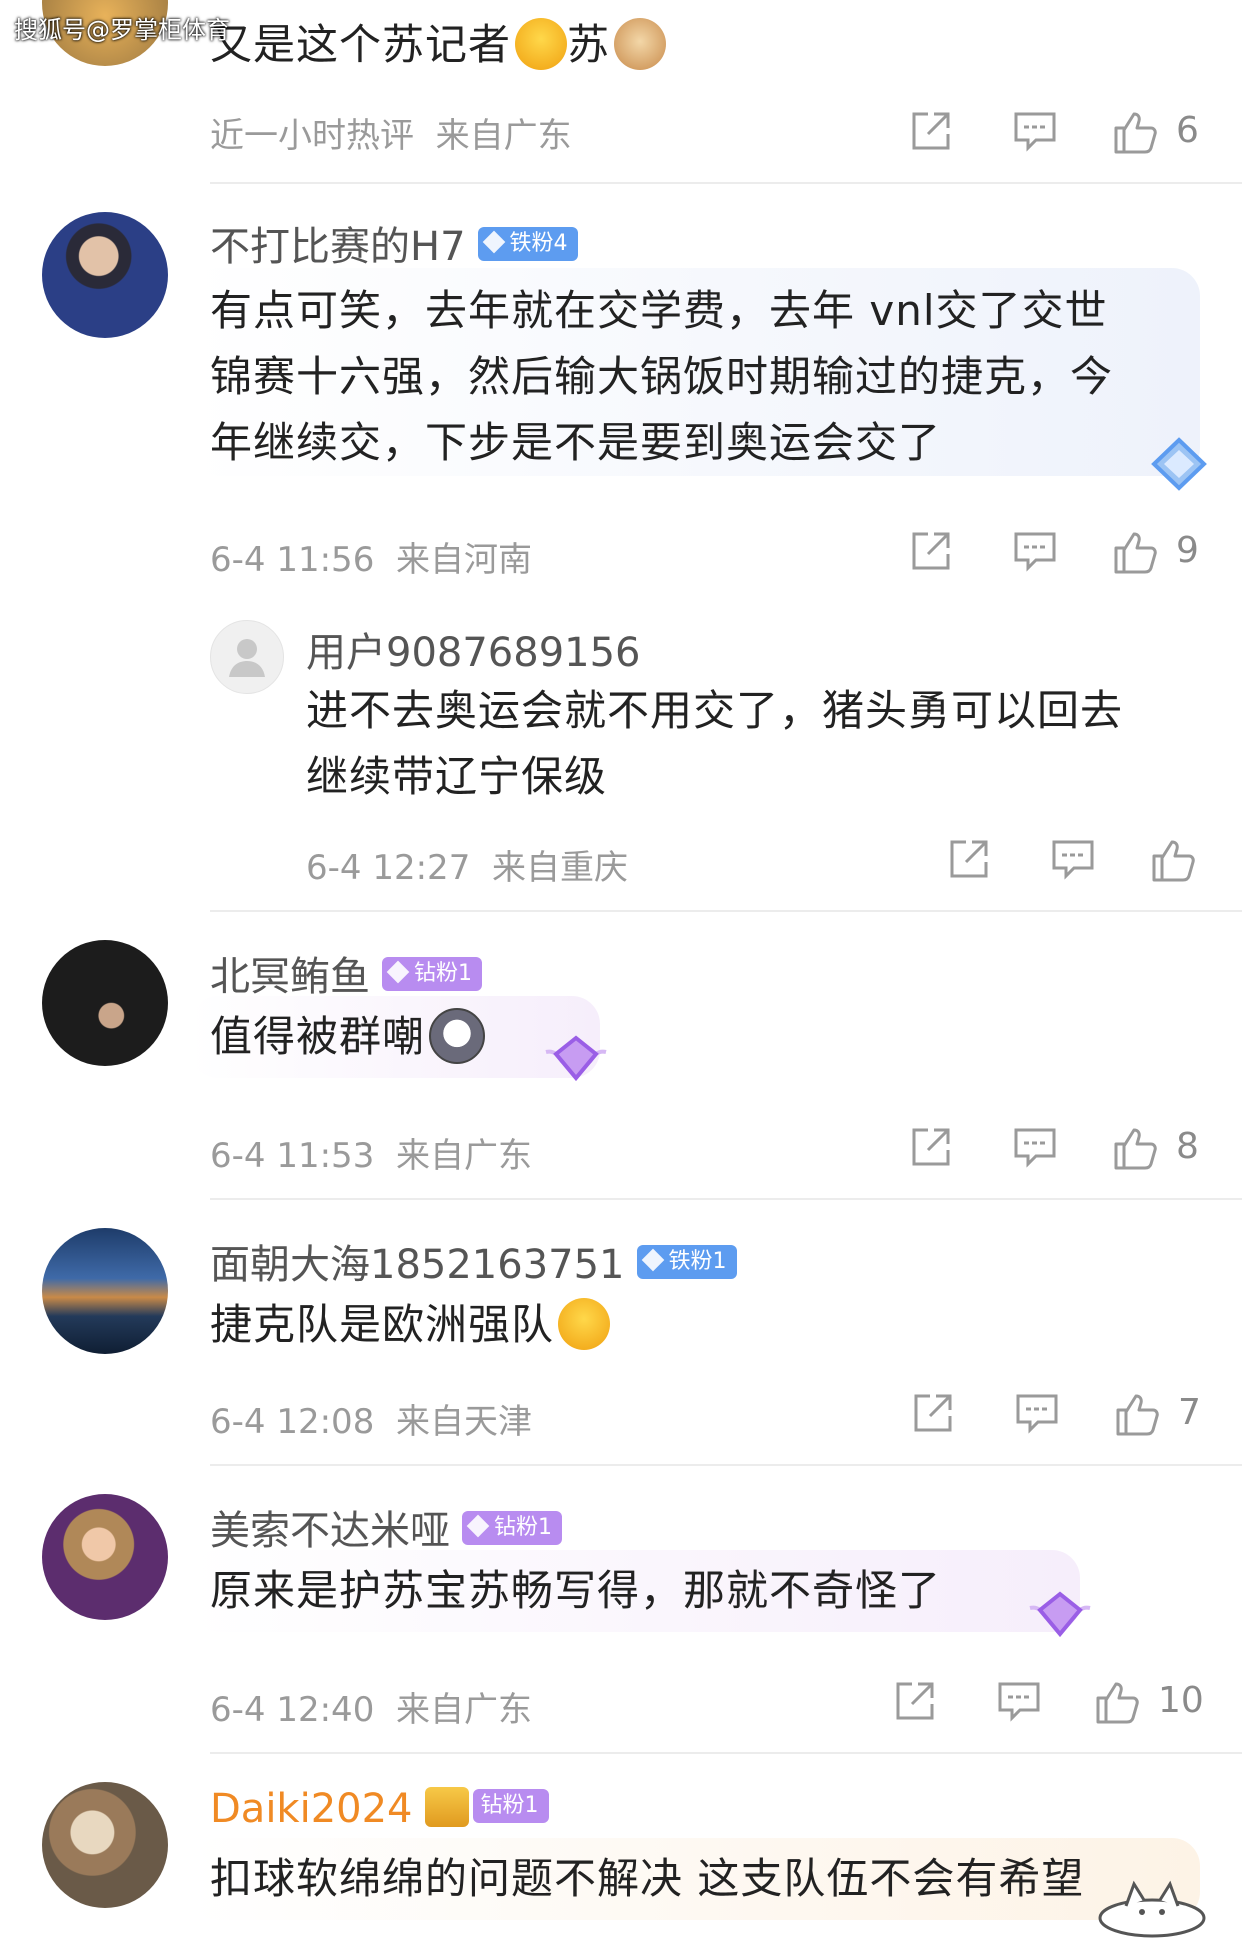  I want to click on cat-sticker-icon, so click(1152, 1909).